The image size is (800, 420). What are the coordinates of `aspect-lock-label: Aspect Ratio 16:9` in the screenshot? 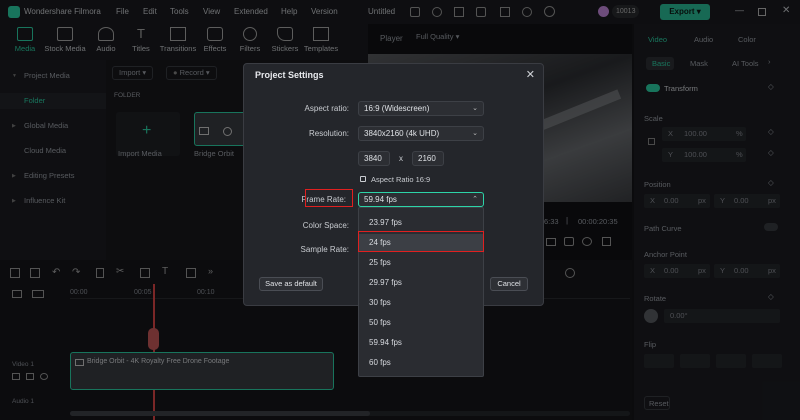 It's located at (401, 179).